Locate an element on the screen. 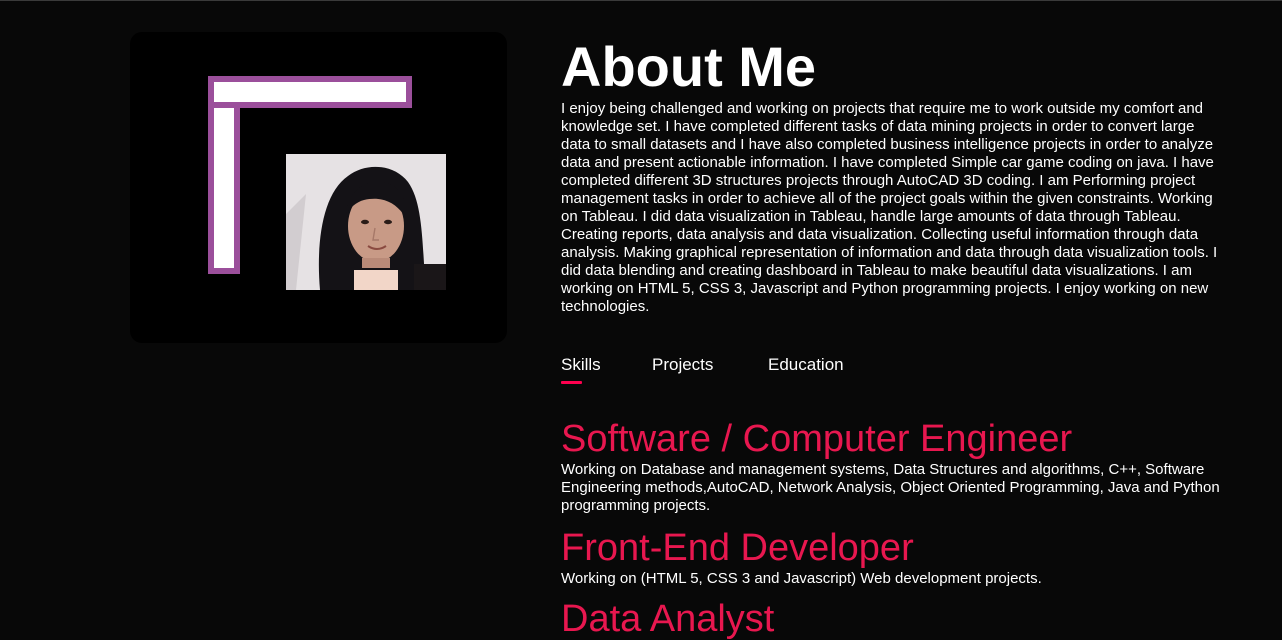 This screenshot has height=640, width=1282. skill-title-front-end-developer: Front-End Developer is located at coordinates (737, 548).